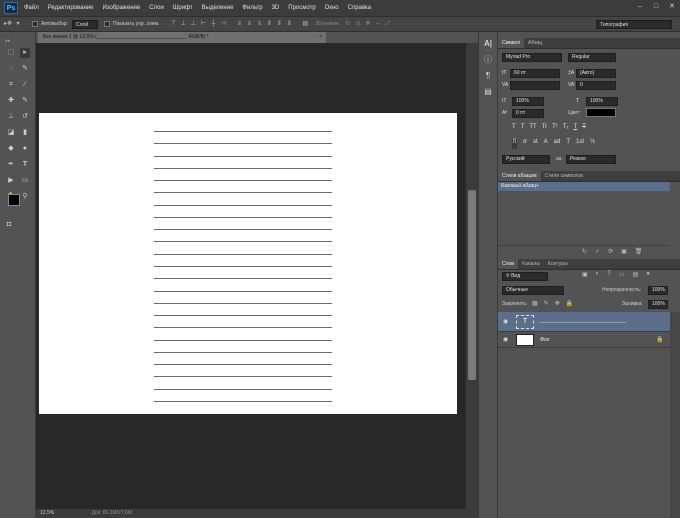 Image resolution: width=680 pixels, height=518 pixels. I want to click on document-info: Док: 86,1M/27,6M, so click(112, 513).